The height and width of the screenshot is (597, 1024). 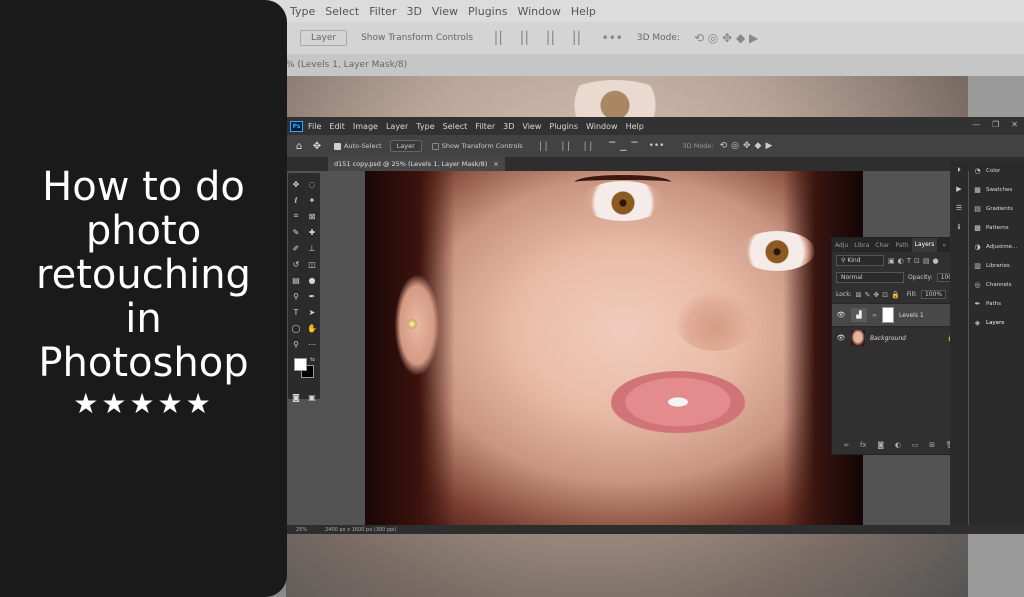 I want to click on menu-3d: 3D, so click(x=508, y=126).